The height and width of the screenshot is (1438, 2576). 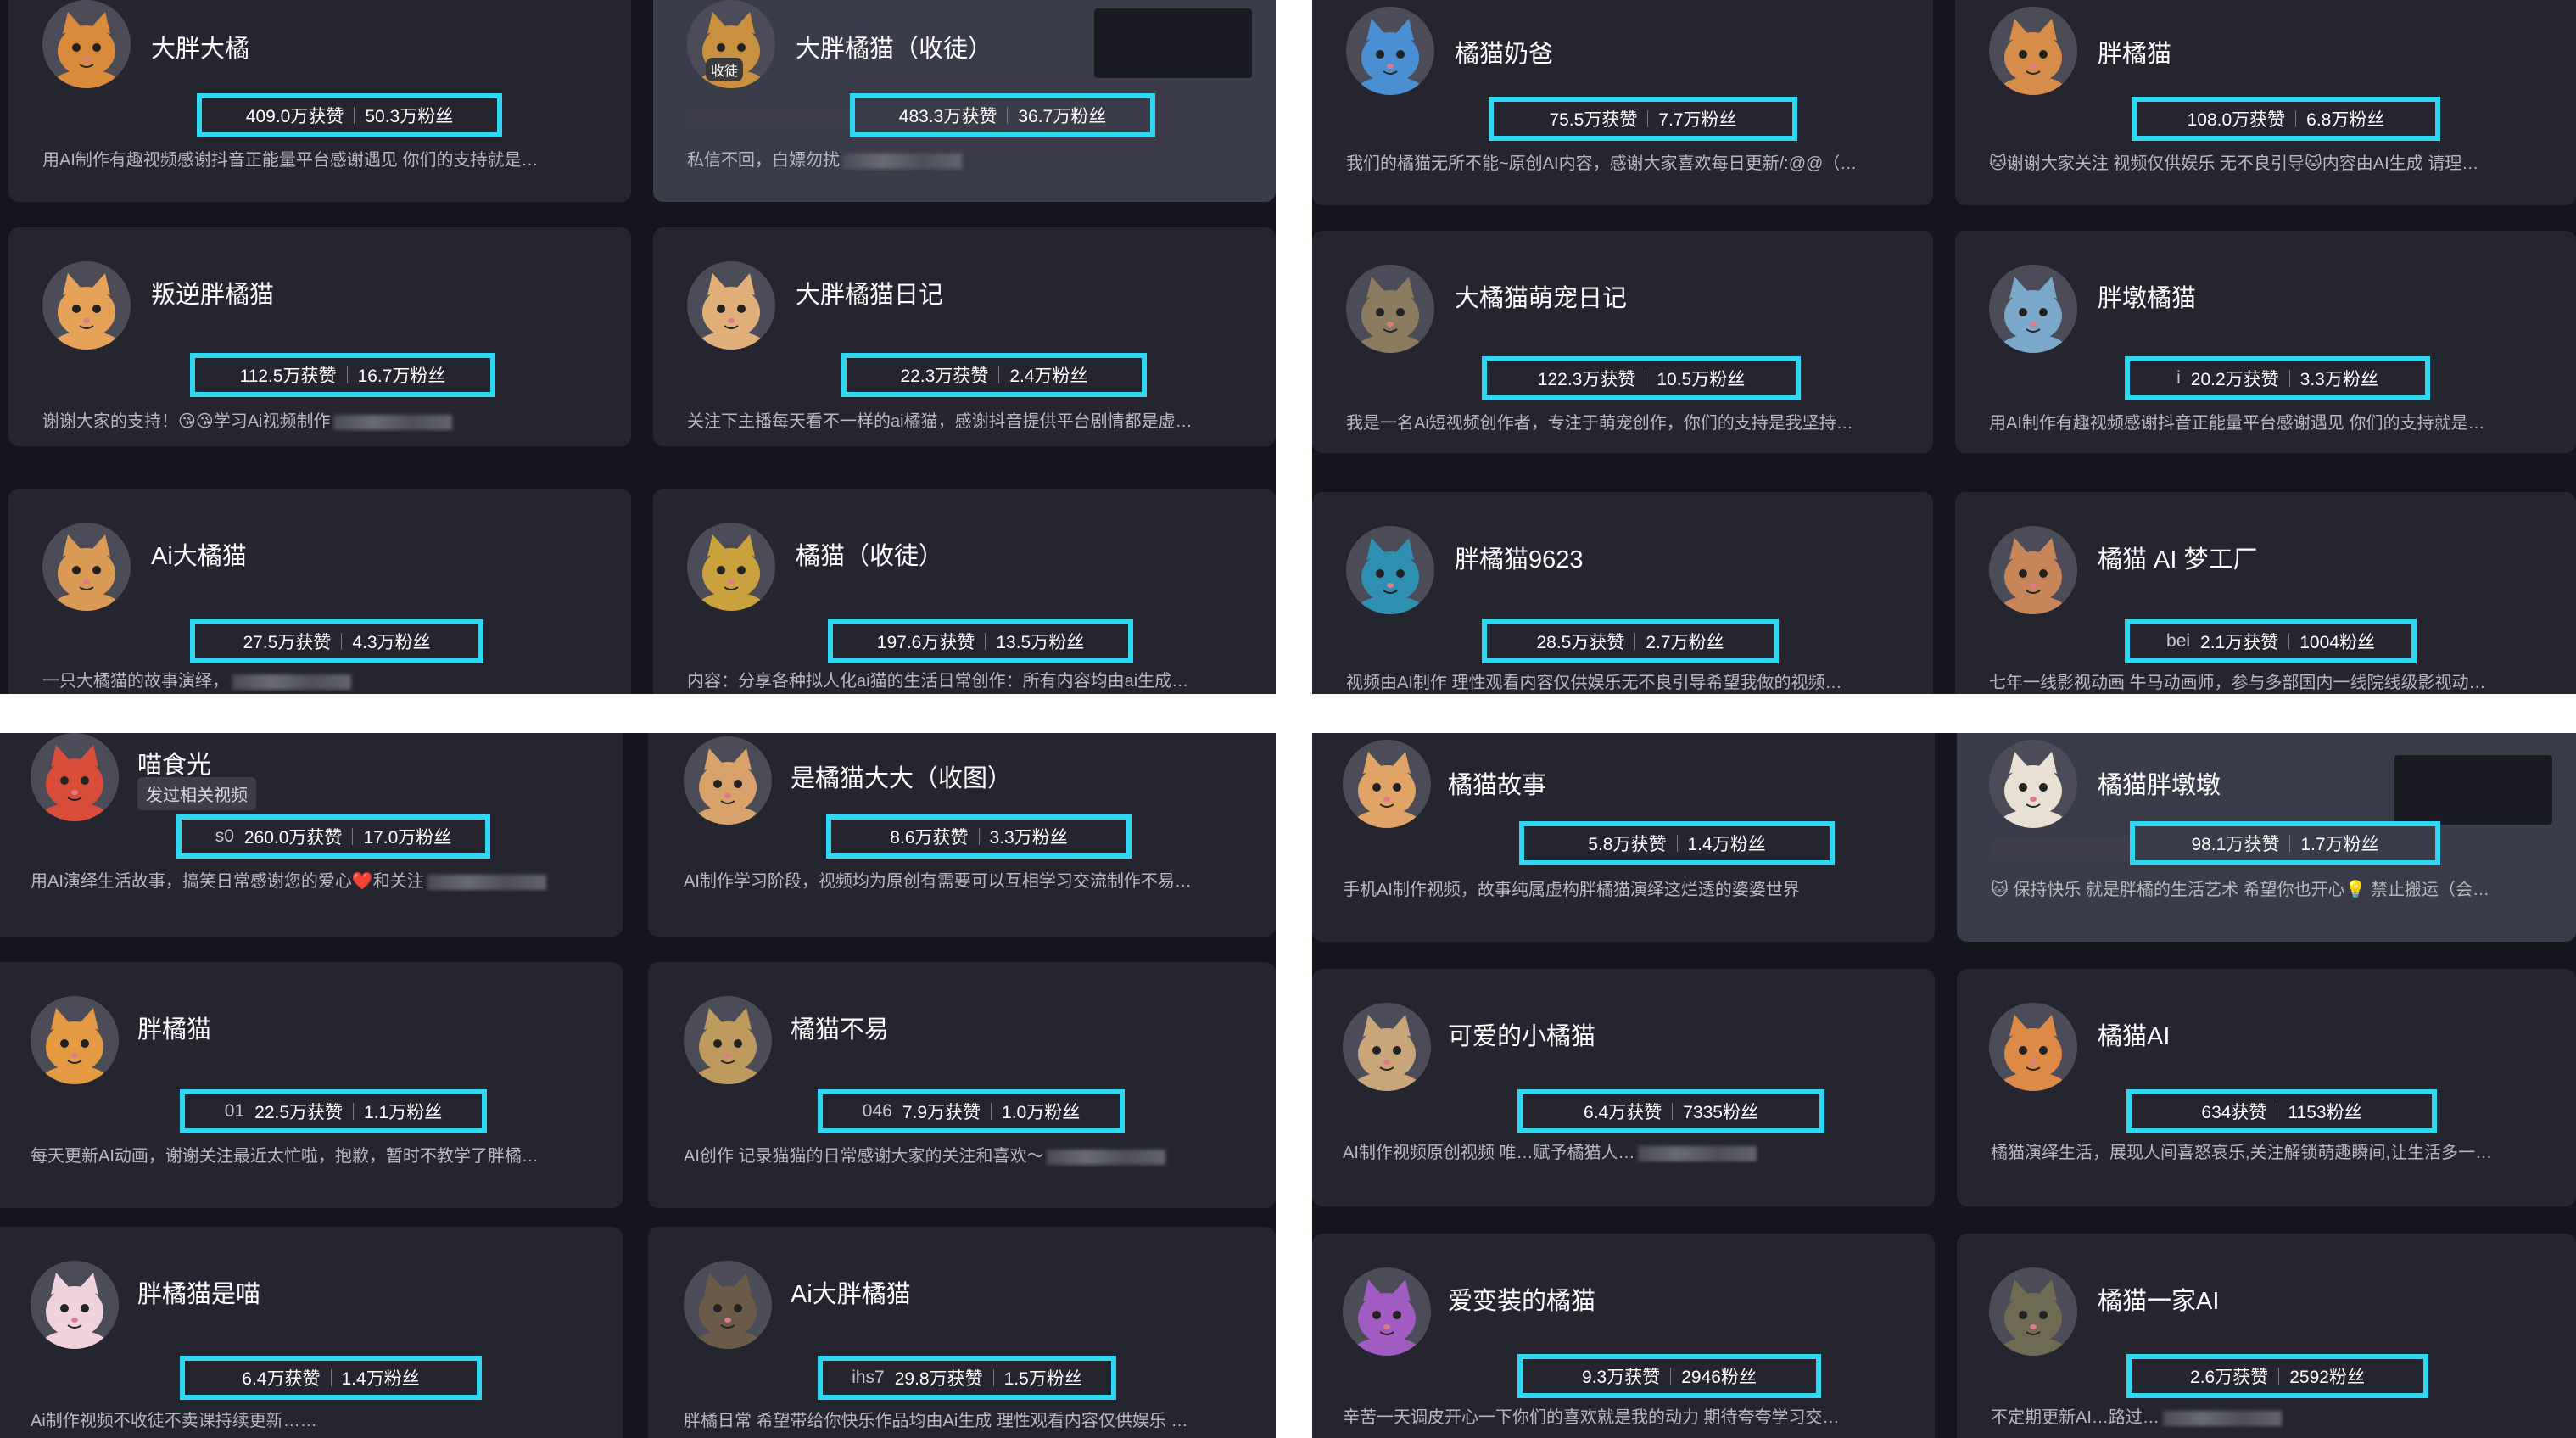 I want to click on creator-name: 大胖大橘, so click(x=200, y=47).